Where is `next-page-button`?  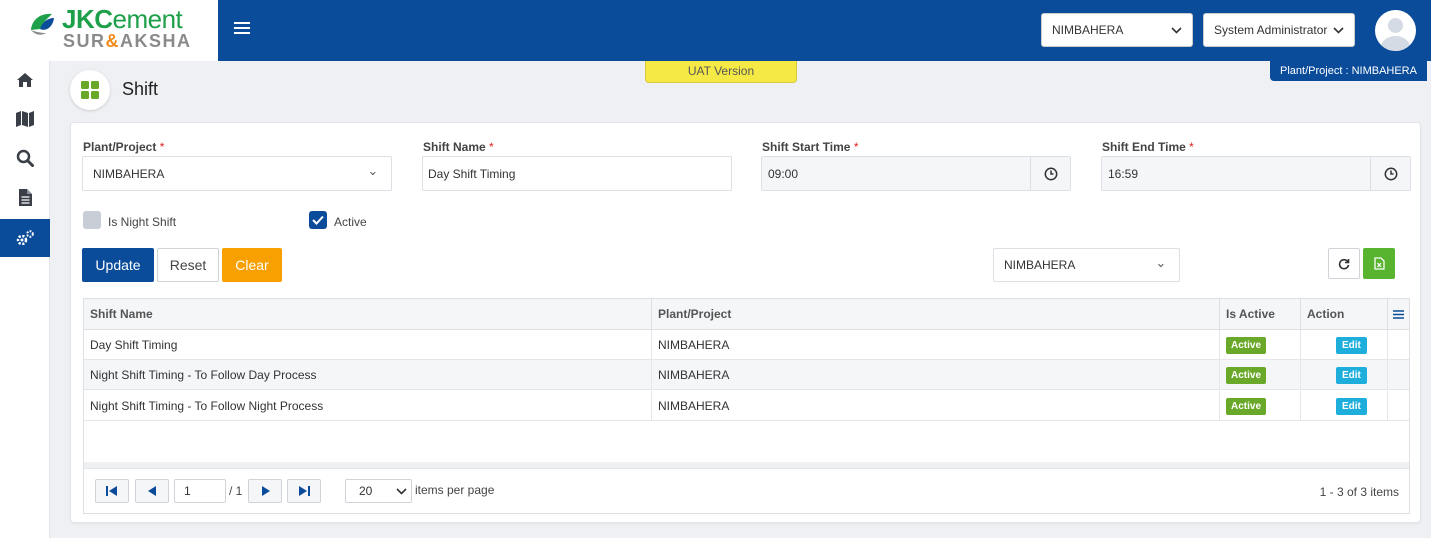 next-page-button is located at coordinates (265, 491).